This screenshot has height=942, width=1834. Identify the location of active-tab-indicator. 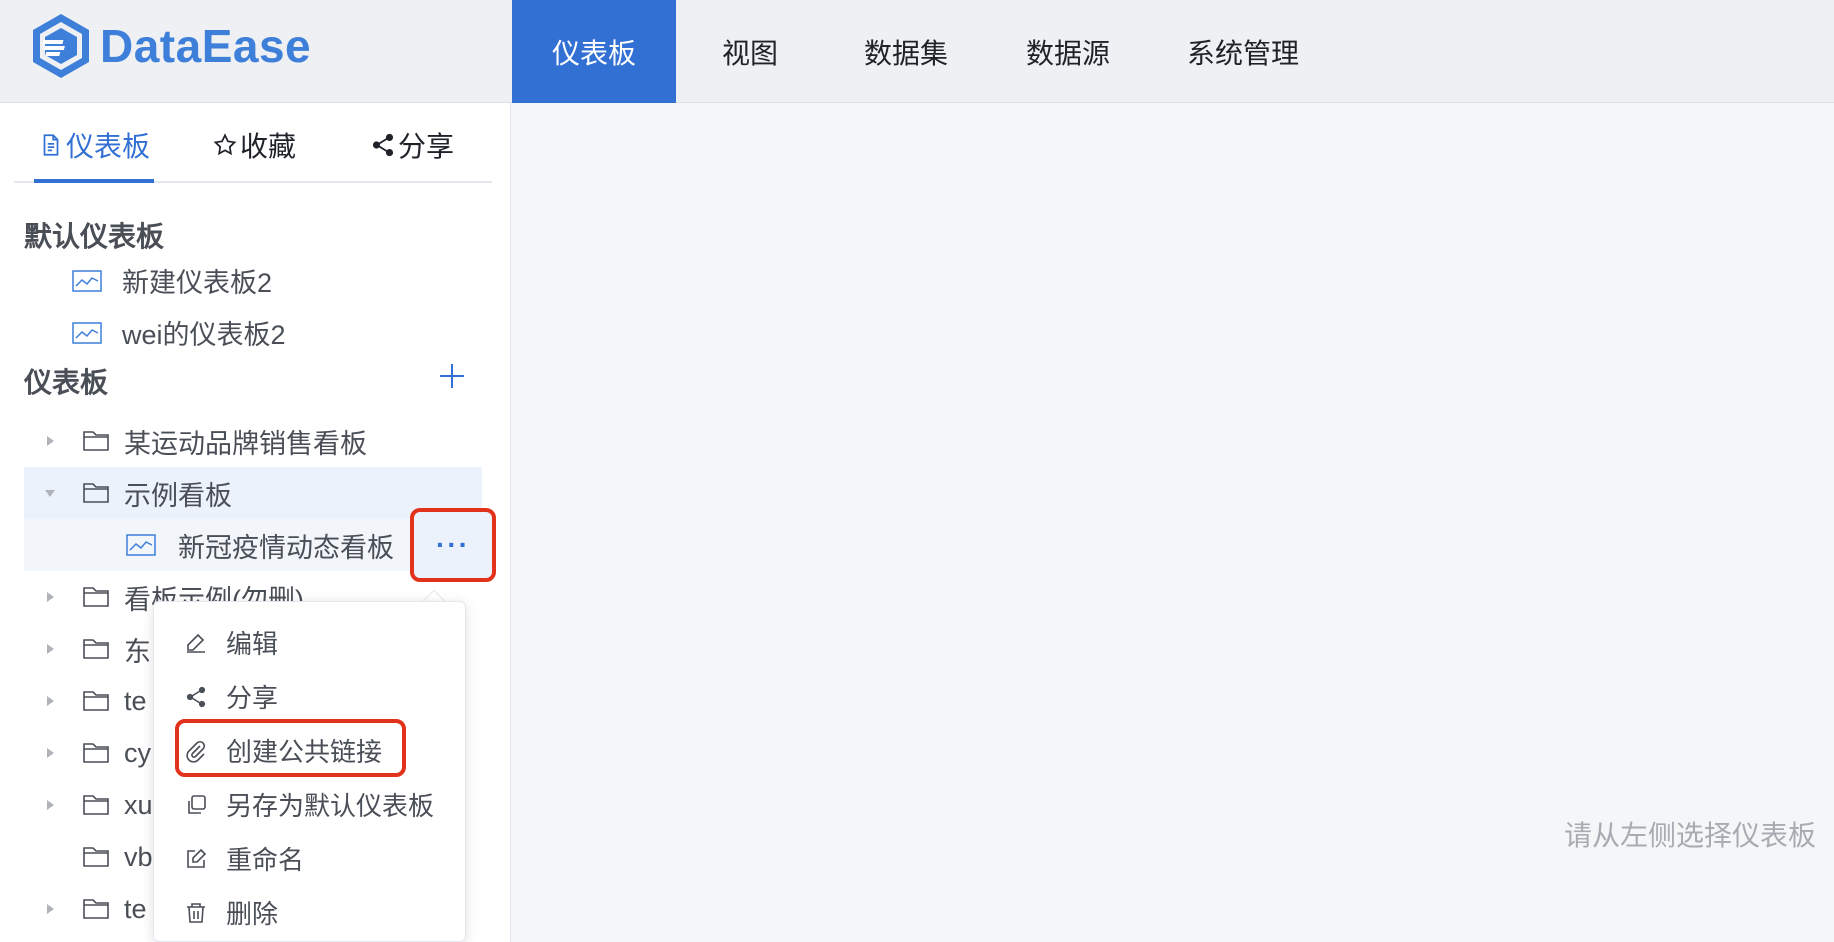
(94, 181).